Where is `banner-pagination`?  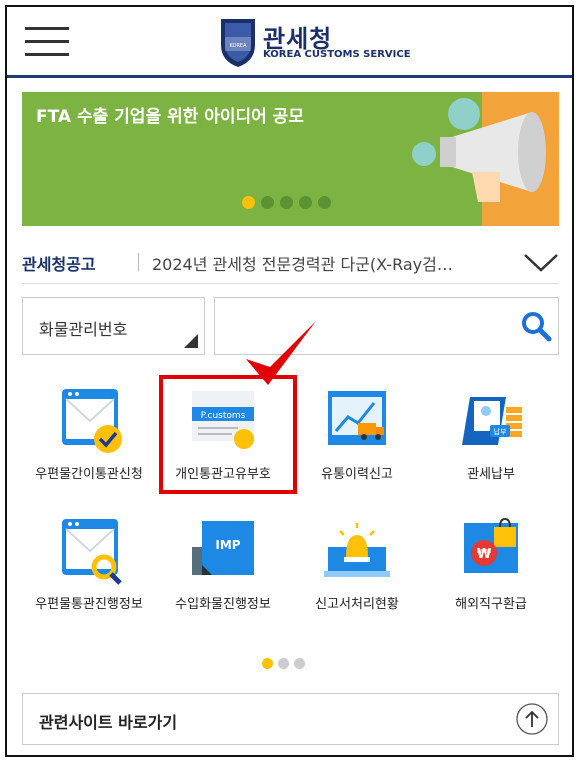
banner-pagination is located at coordinates (289, 203).